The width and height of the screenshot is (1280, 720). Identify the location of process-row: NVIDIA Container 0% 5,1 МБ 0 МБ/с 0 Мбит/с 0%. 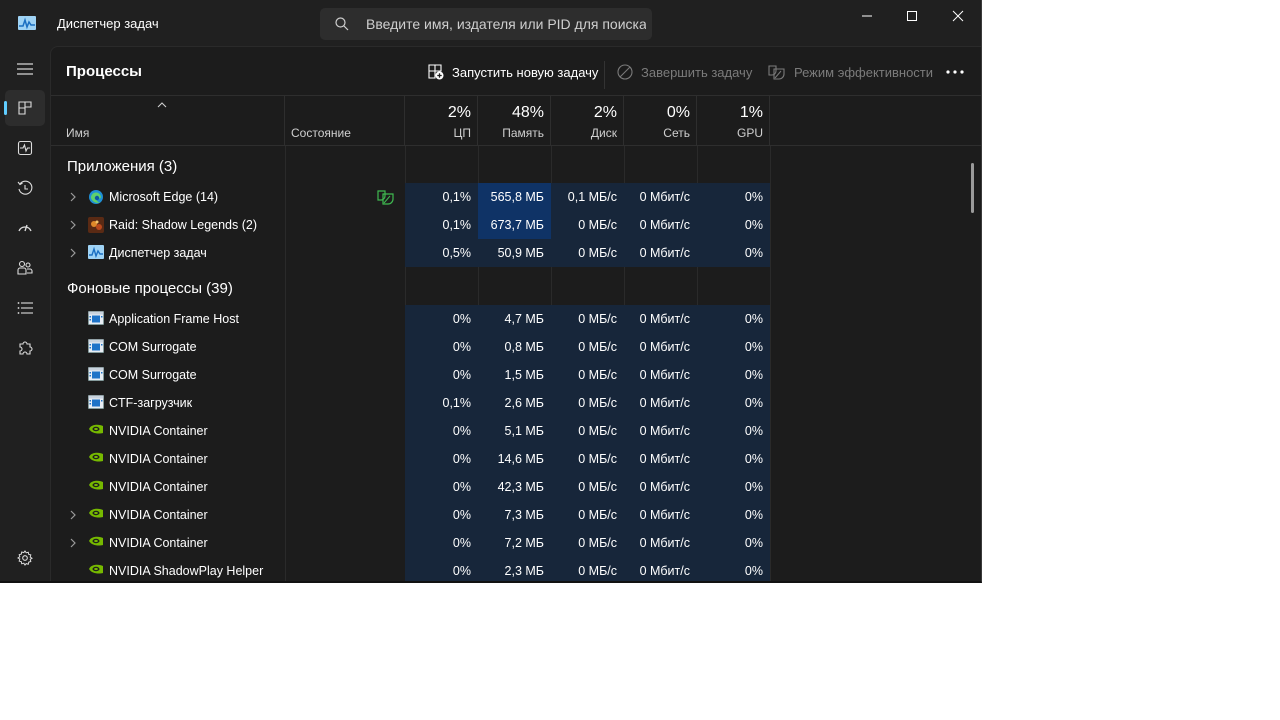
(411, 431).